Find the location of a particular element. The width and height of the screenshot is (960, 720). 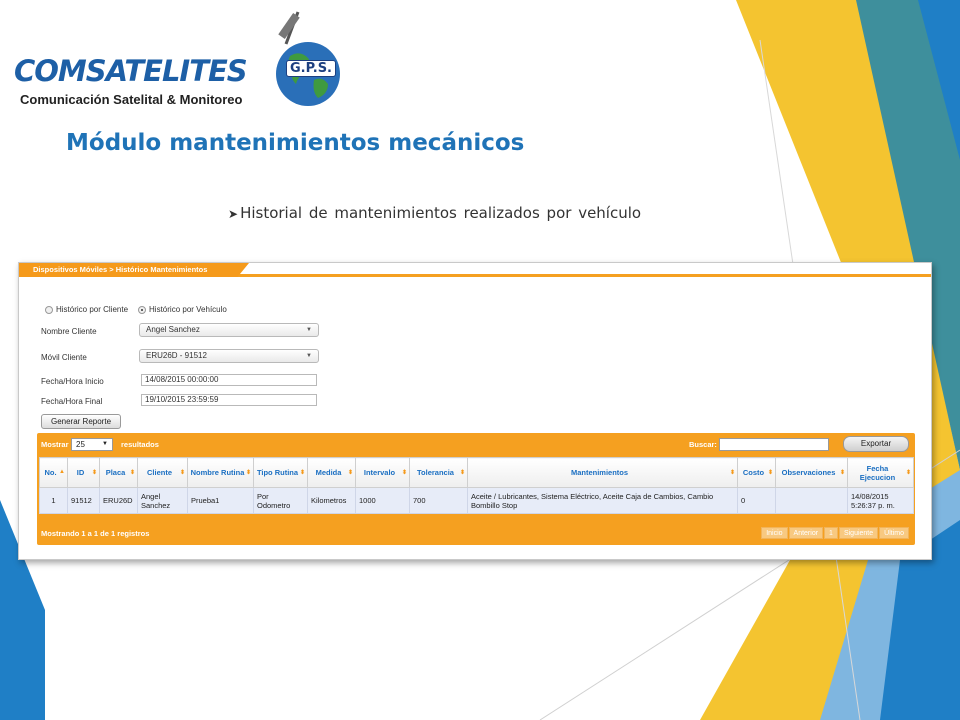

col-header-label: Placa is located at coordinates (115, 472).